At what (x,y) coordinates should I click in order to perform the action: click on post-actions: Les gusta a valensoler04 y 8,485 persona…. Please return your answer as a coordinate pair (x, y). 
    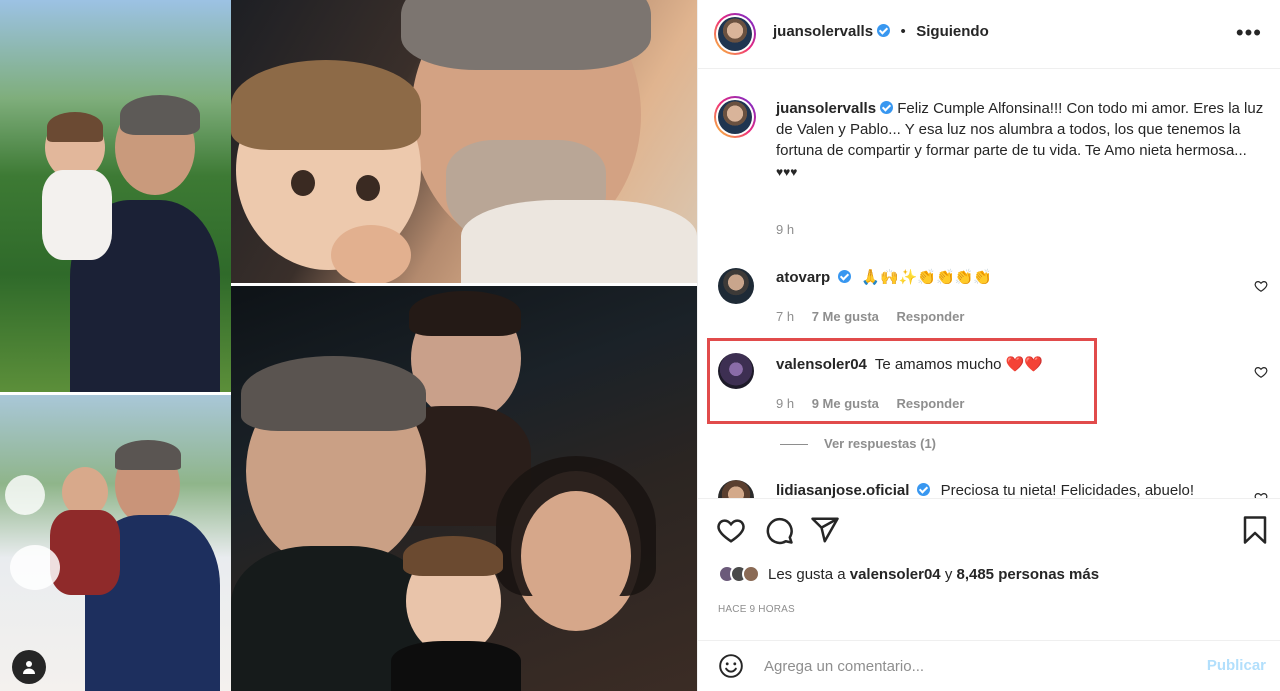
    Looking at the image, I should click on (989, 573).